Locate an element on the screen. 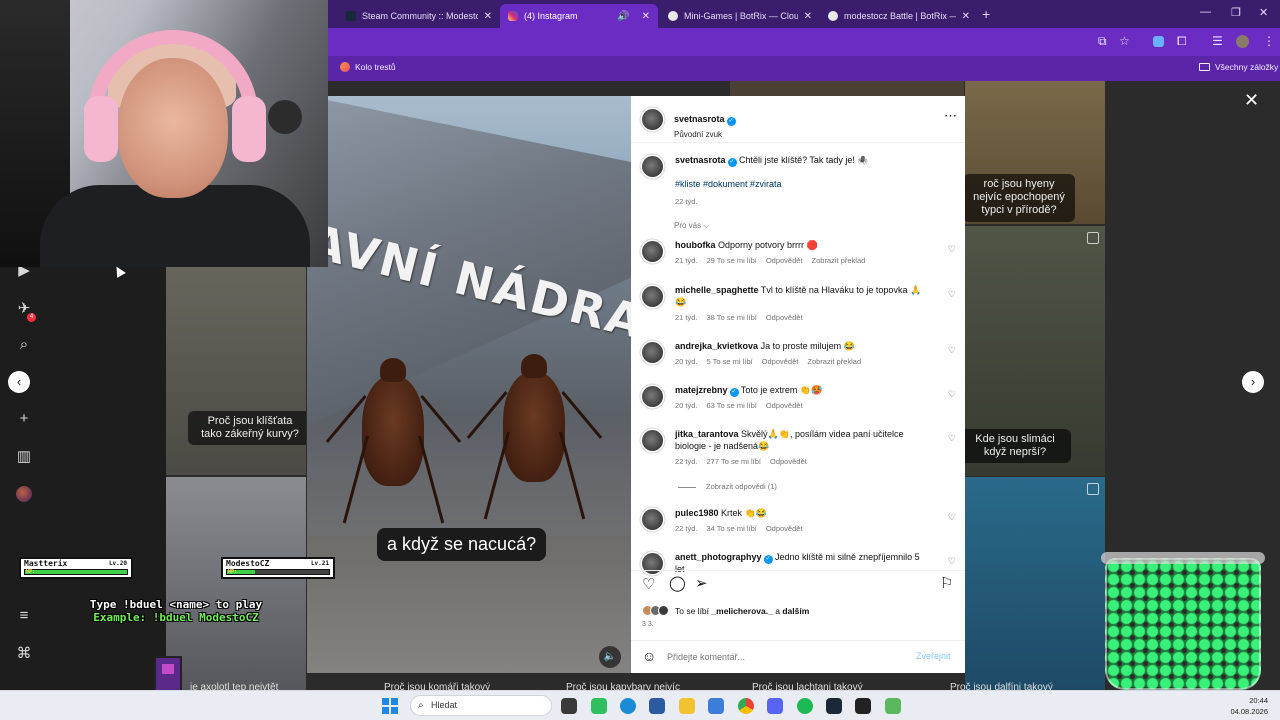 This screenshot has height=720, width=1280. comment-sort-dropdown: Pro vás ⌵ is located at coordinates (691, 226).